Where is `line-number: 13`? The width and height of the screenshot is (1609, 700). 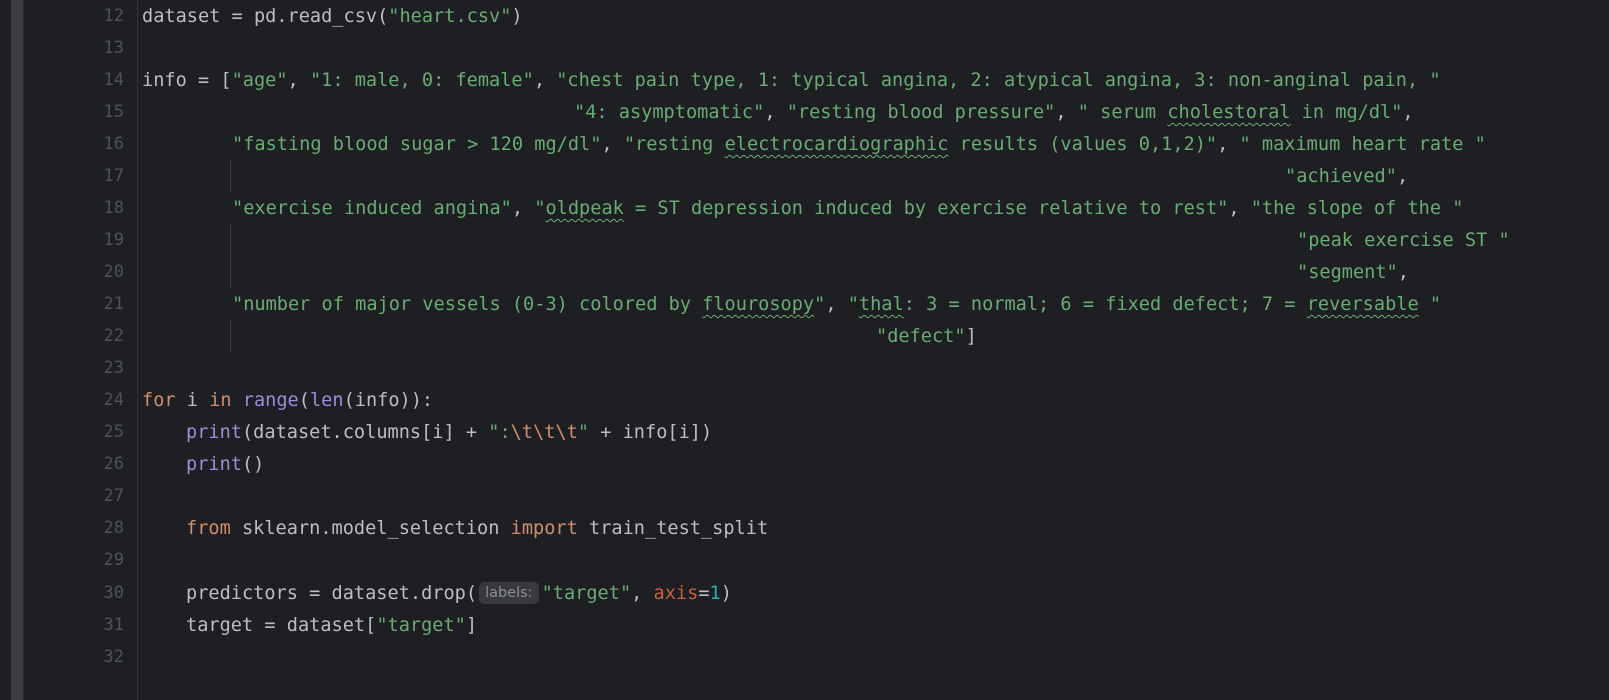 line-number: 13 is located at coordinates (74, 48).